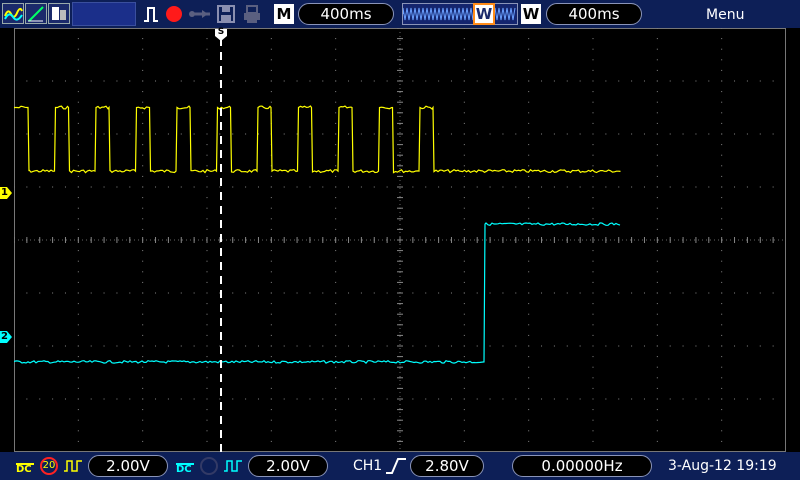 This screenshot has height=480, width=800. What do you see at coordinates (725, 15) in the screenshot?
I see `menu-button: Menu` at bounding box center [725, 15].